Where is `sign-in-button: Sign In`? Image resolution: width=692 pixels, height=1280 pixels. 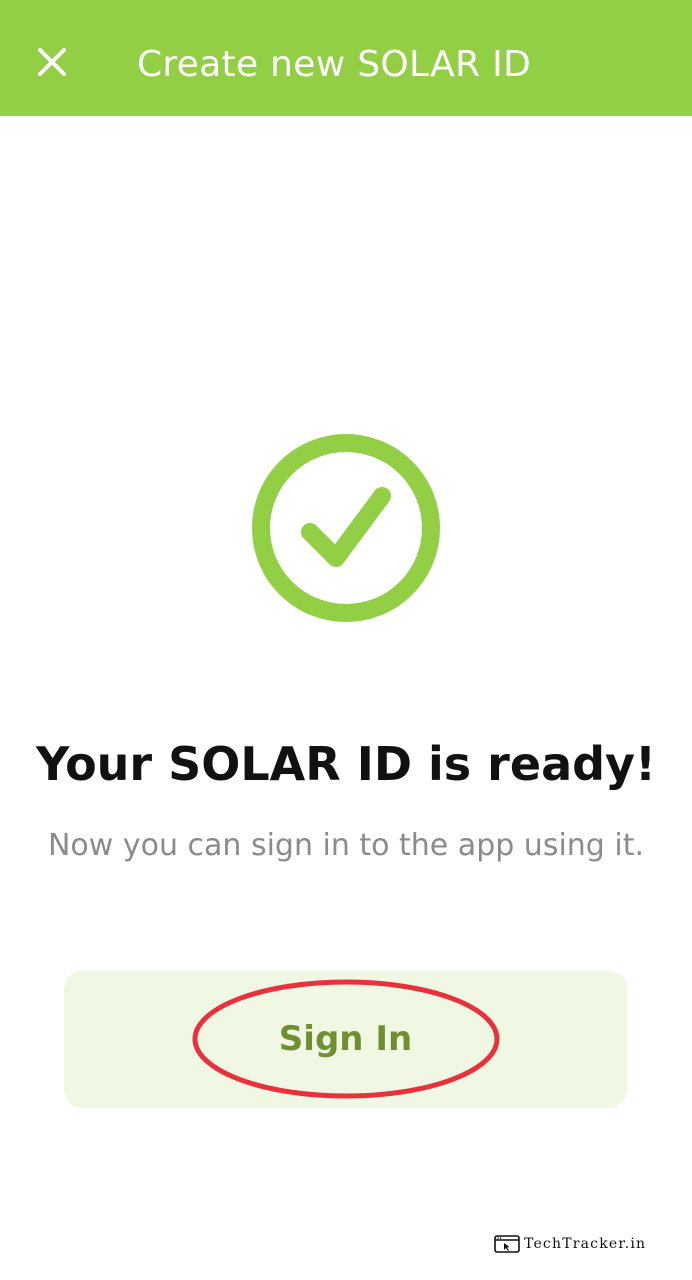
sign-in-button: Sign In is located at coordinates (345, 1039).